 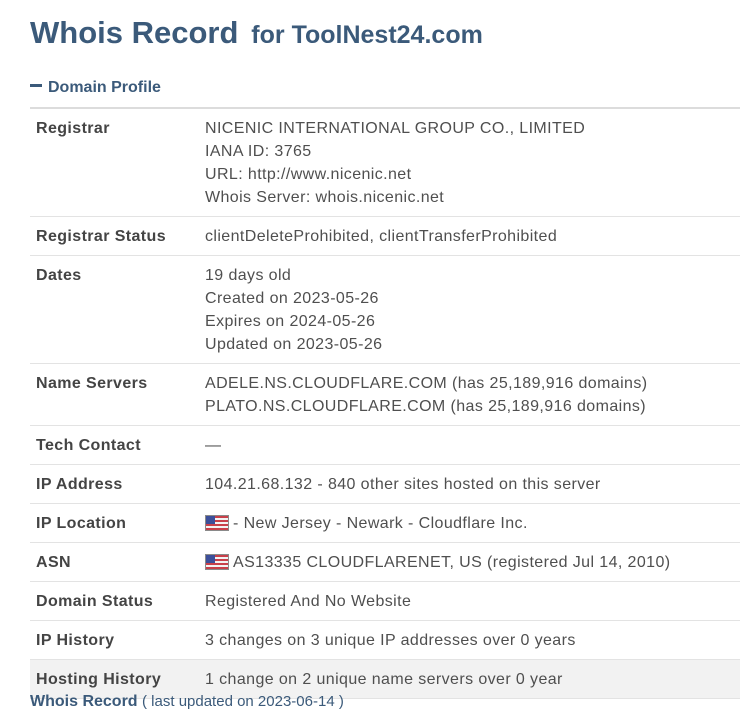 I want to click on tech-contact-row: Tech Contact —, so click(x=385, y=445).